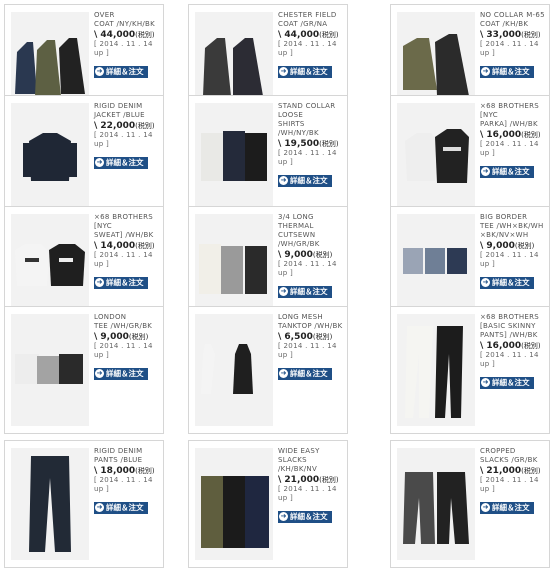  Describe the element at coordinates (128, 322) in the screenshot. I see `product-name: LONDON TEE /WH/GR/BK` at that location.